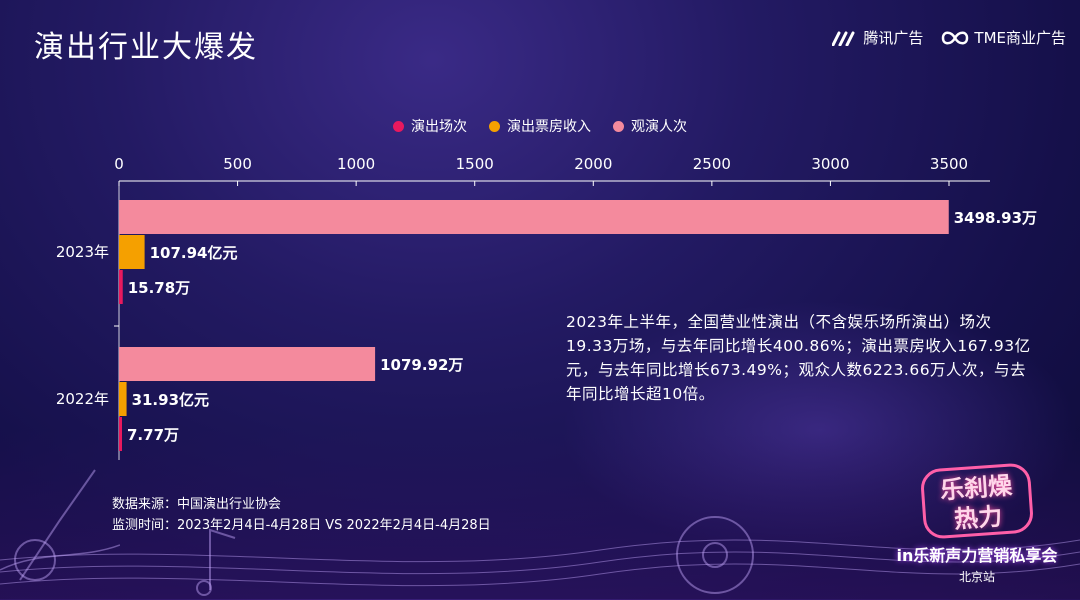 This screenshot has width=1080, height=600. I want to click on x-tick-label: 1500, so click(475, 164).